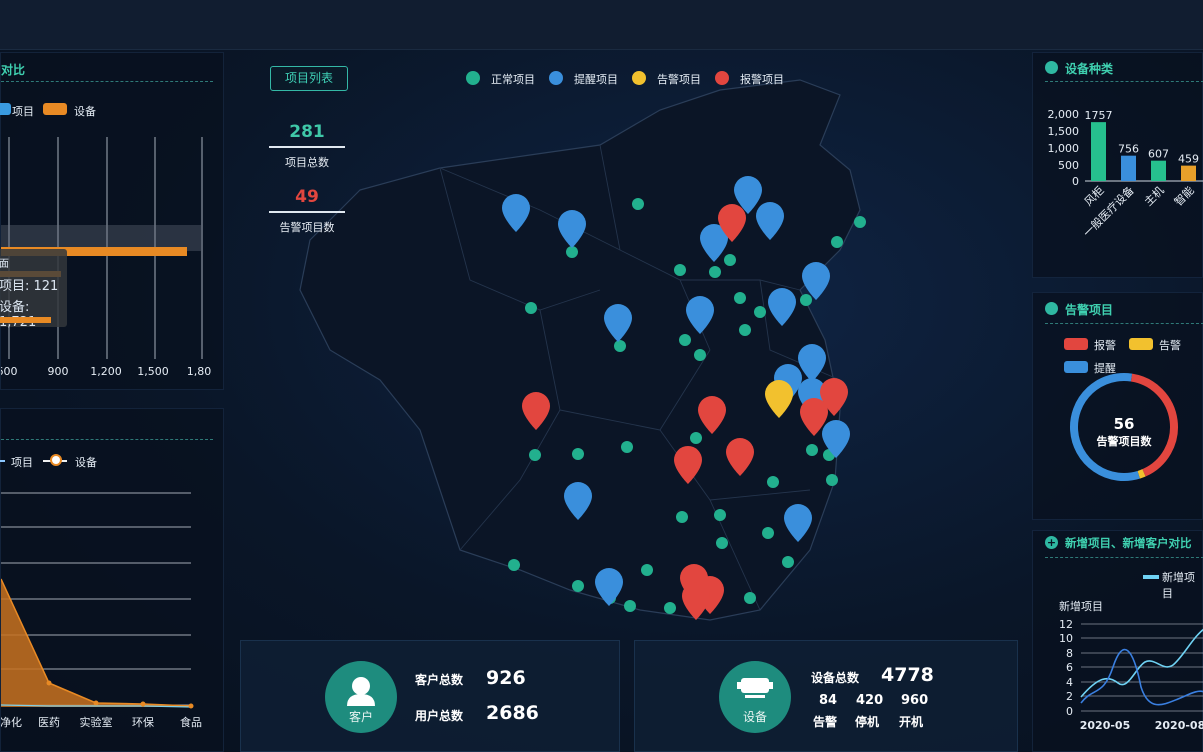  What do you see at coordinates (828, 700) in the screenshot?
I see `device-alarm-count: 84` at bounding box center [828, 700].